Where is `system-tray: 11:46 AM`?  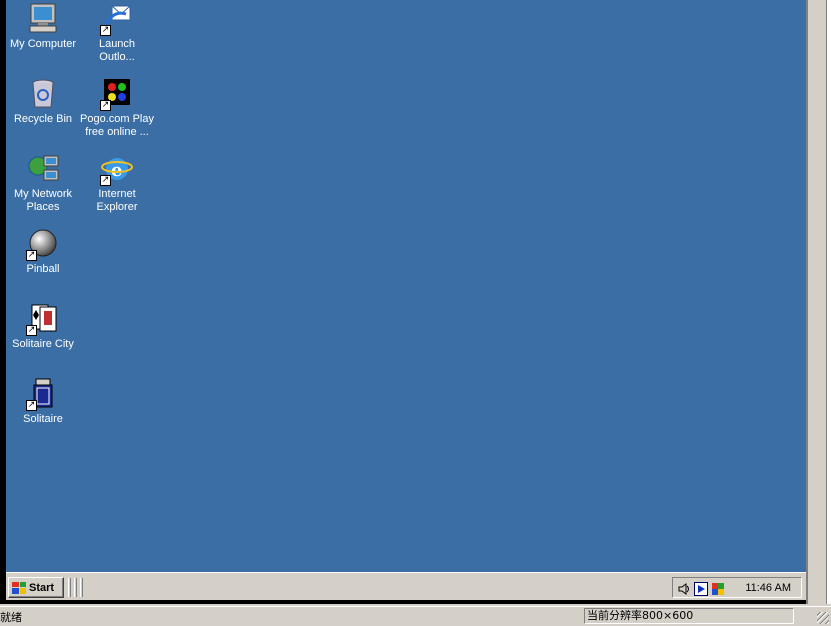 system-tray: 11:46 AM is located at coordinates (737, 587).